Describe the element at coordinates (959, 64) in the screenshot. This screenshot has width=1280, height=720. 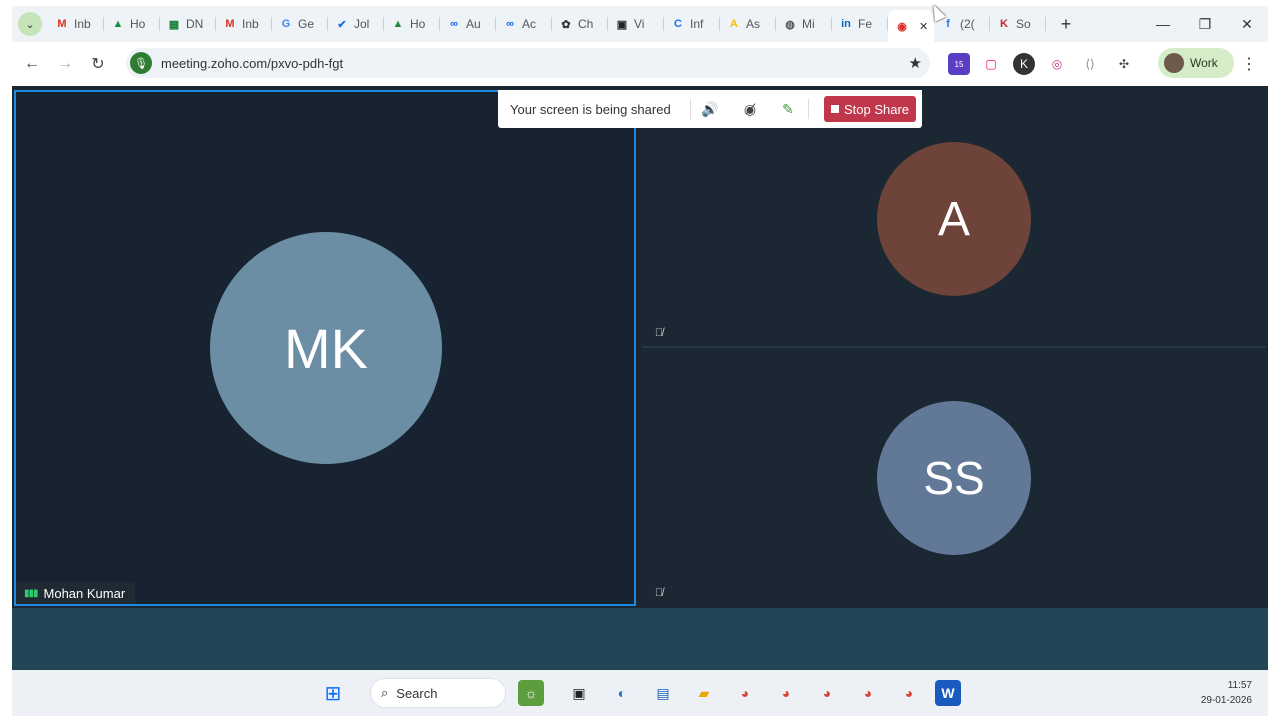
I see `extension-calendar-icon: 15` at that location.